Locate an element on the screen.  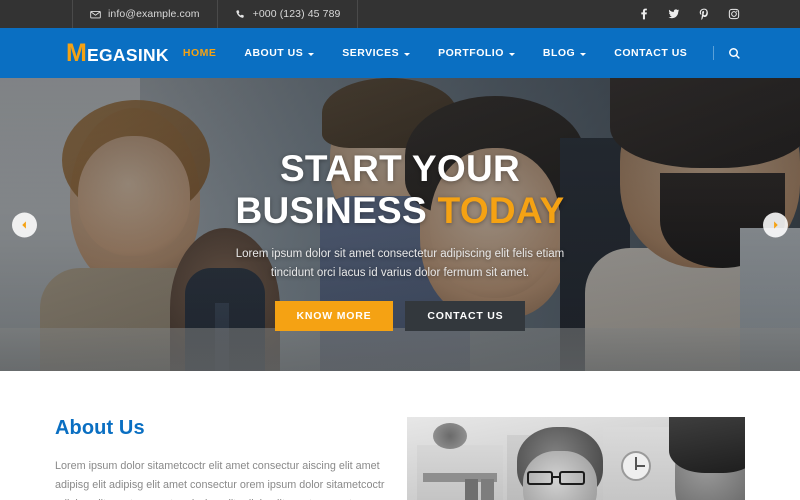
search-icon is located at coordinates (734, 53).